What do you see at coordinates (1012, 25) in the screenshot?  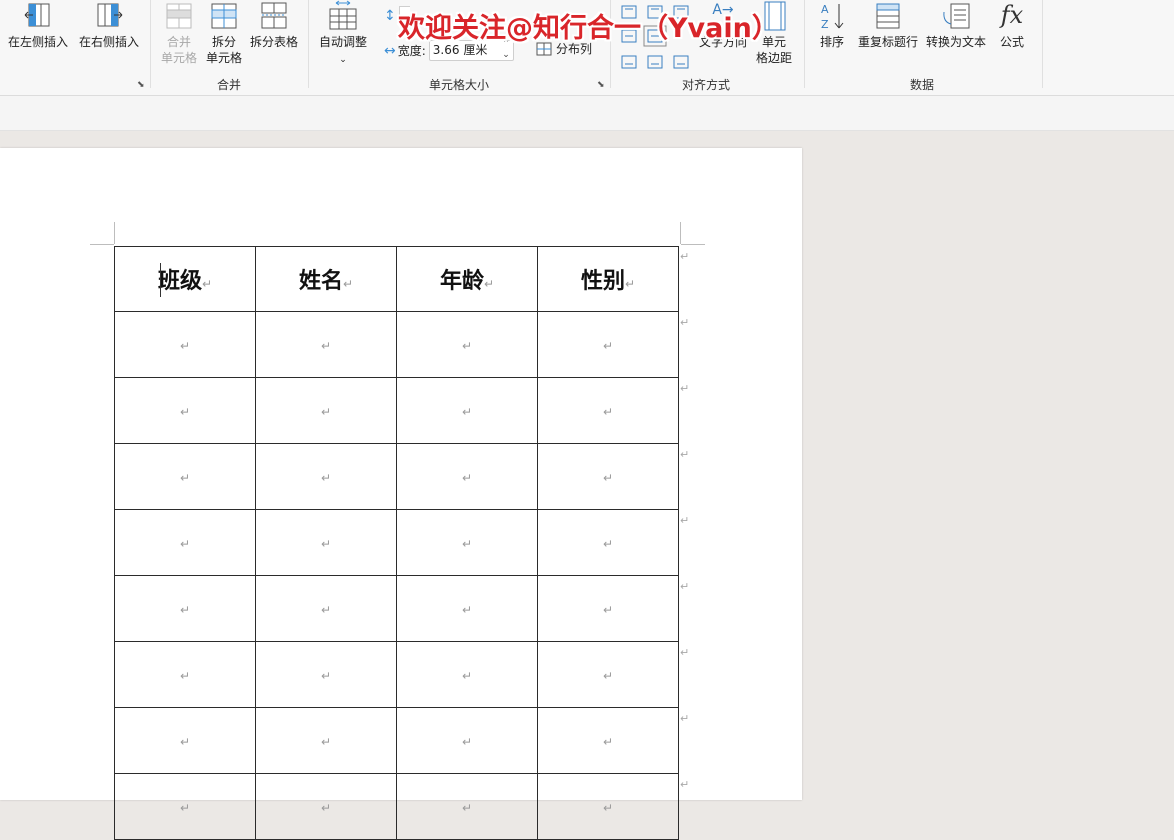 I see `formula-button: fx 公式` at bounding box center [1012, 25].